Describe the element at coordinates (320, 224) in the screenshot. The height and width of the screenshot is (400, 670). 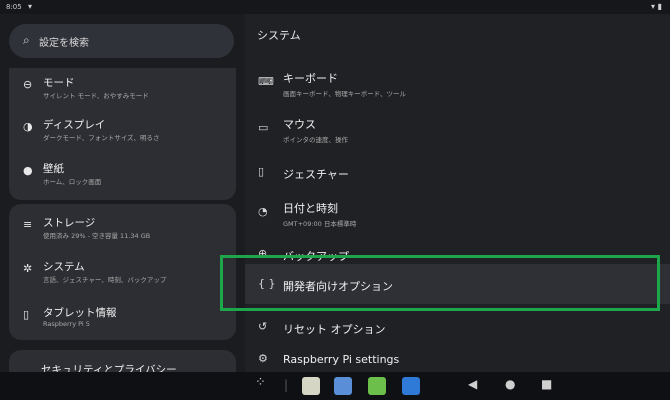
I see `setting-subtitle: GMT+09:00 日本標準時` at that location.